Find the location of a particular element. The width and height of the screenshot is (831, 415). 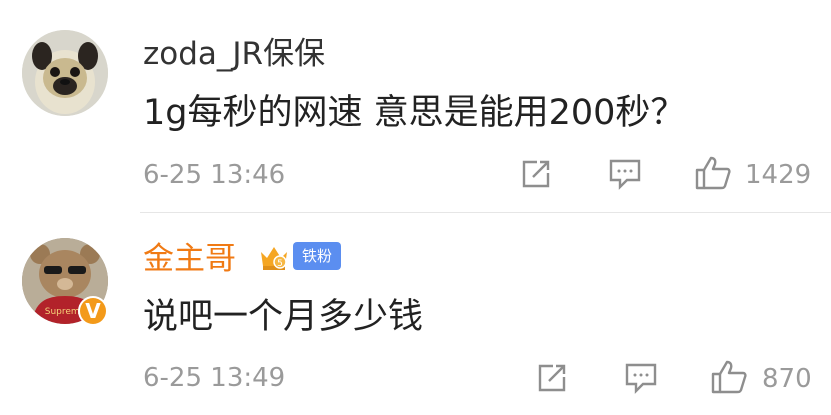

fan-badge: 铁粉 is located at coordinates (317, 256).